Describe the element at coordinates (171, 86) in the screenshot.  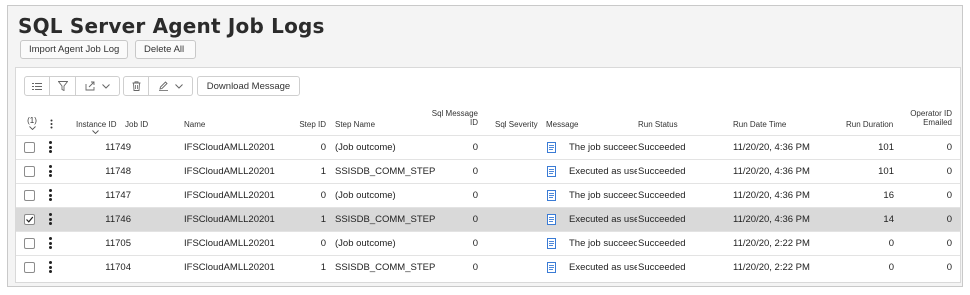
I see `edit-menu-button` at that location.